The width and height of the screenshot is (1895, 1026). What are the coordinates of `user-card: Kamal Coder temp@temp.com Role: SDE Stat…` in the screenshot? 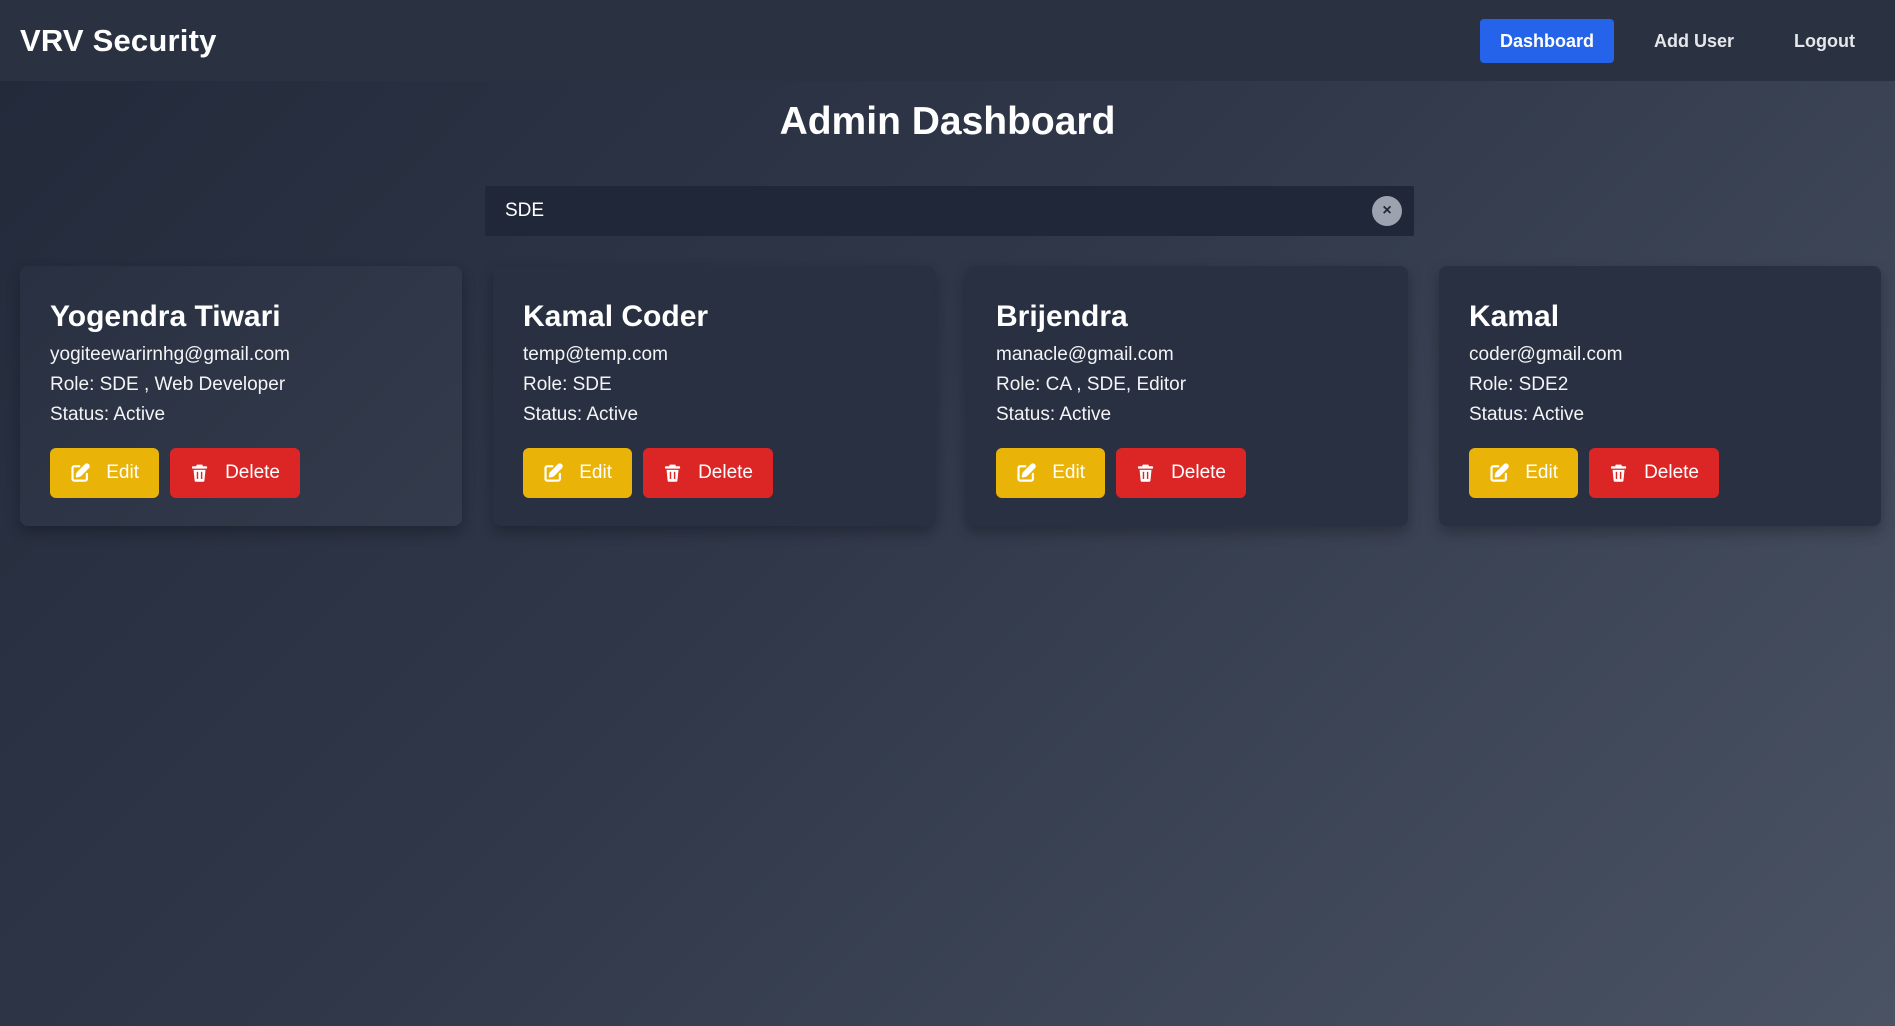 It's located at (714, 396).